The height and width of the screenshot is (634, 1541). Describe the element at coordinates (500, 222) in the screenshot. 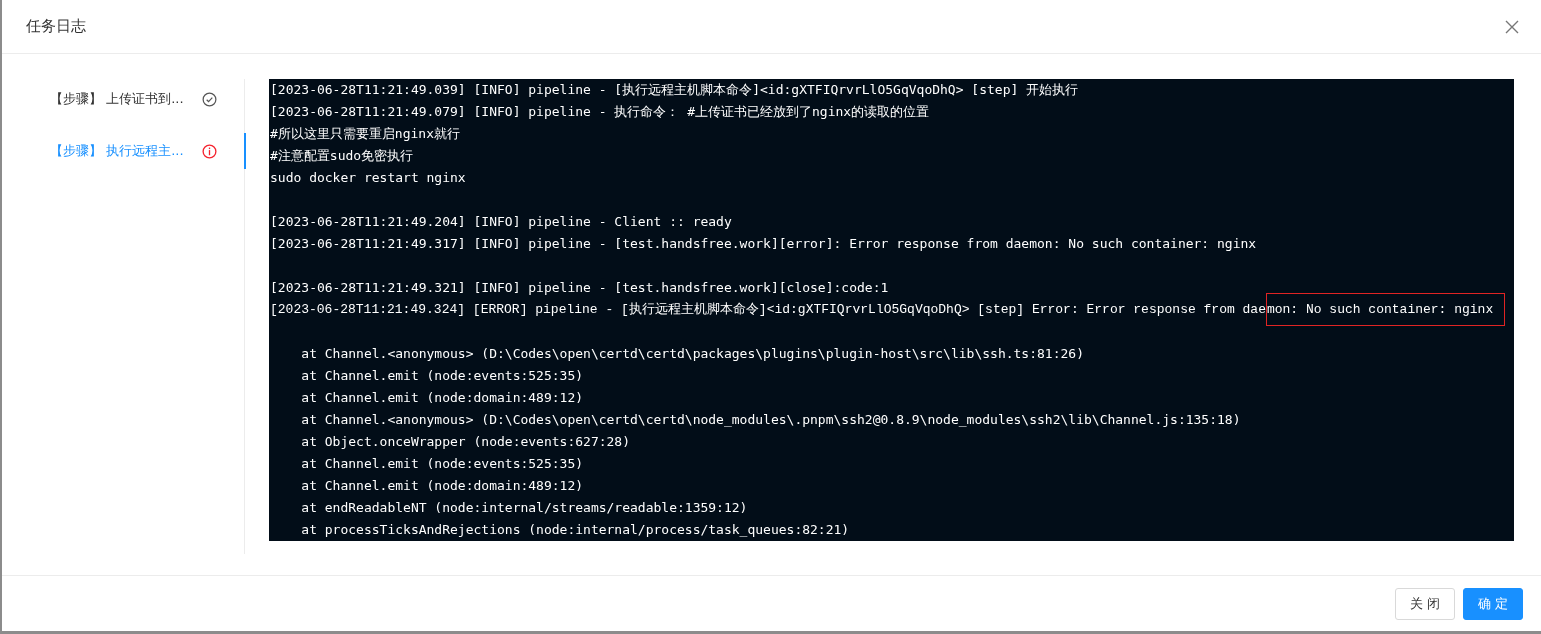

I see `log-entry: [2023-06-28T11:21:49.204] [INFO] pipeline - Client :: ready` at that location.